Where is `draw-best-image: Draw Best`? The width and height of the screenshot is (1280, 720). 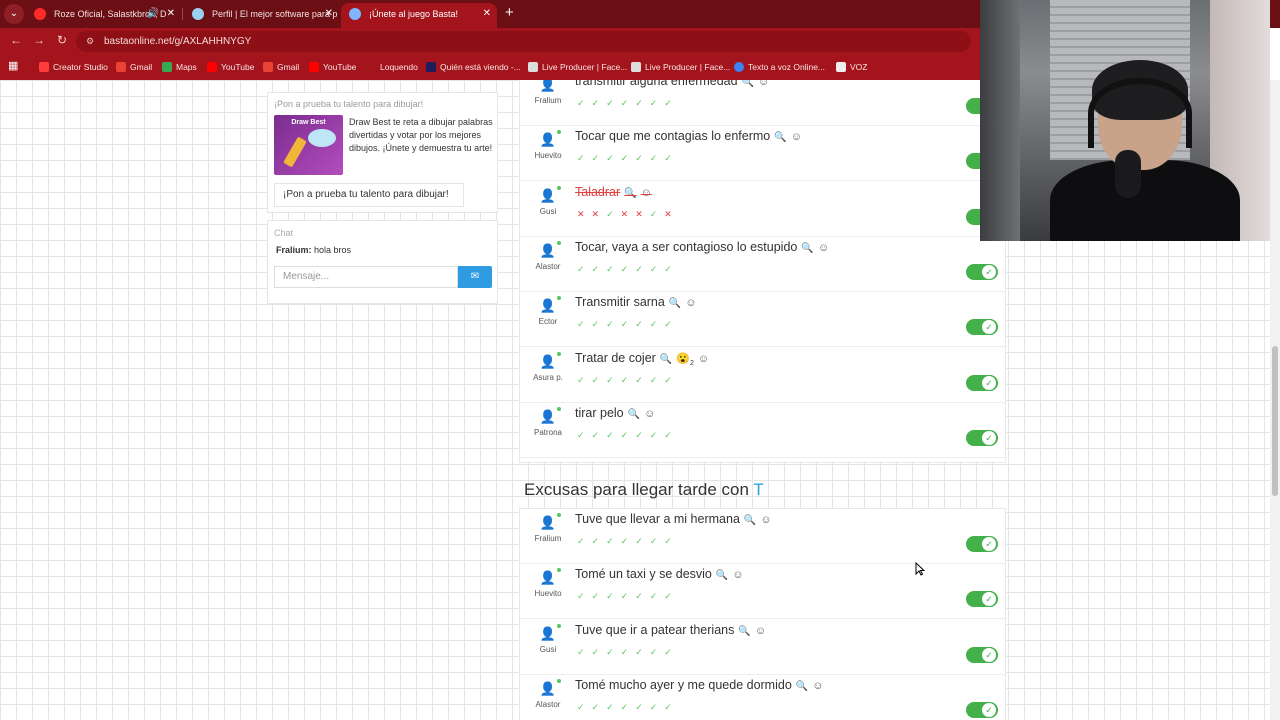
draw-best-image: Draw Best is located at coordinates (308, 145).